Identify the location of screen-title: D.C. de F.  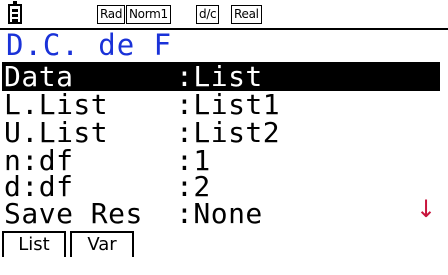
(89, 45).